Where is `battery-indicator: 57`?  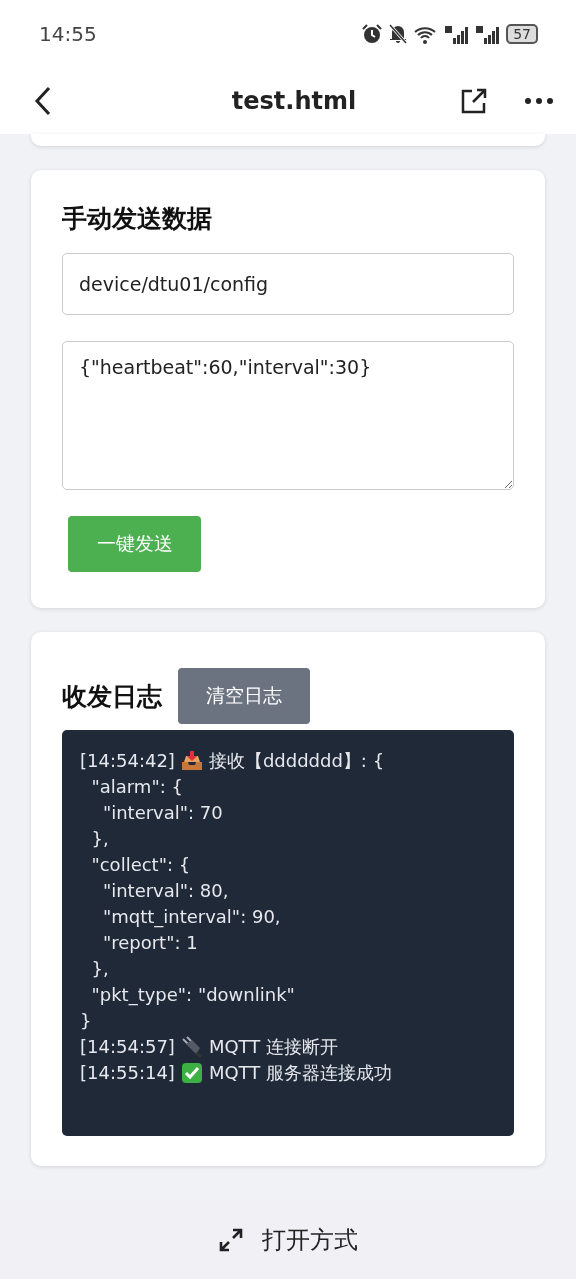 battery-indicator: 57 is located at coordinates (522, 34).